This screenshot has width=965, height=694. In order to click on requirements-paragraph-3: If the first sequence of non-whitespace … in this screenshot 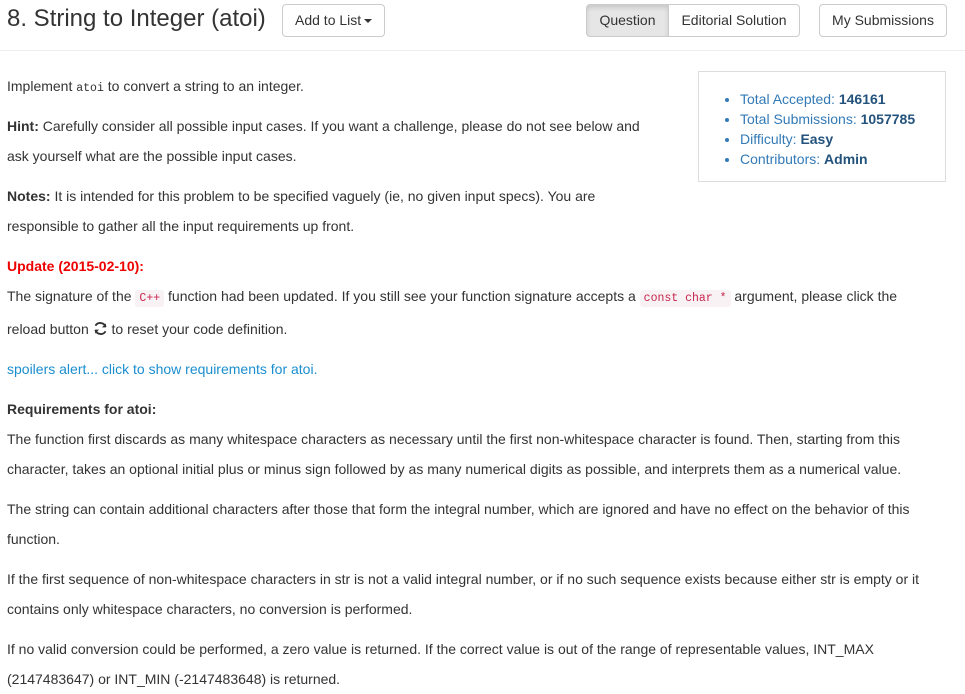, I will do `click(463, 594)`.